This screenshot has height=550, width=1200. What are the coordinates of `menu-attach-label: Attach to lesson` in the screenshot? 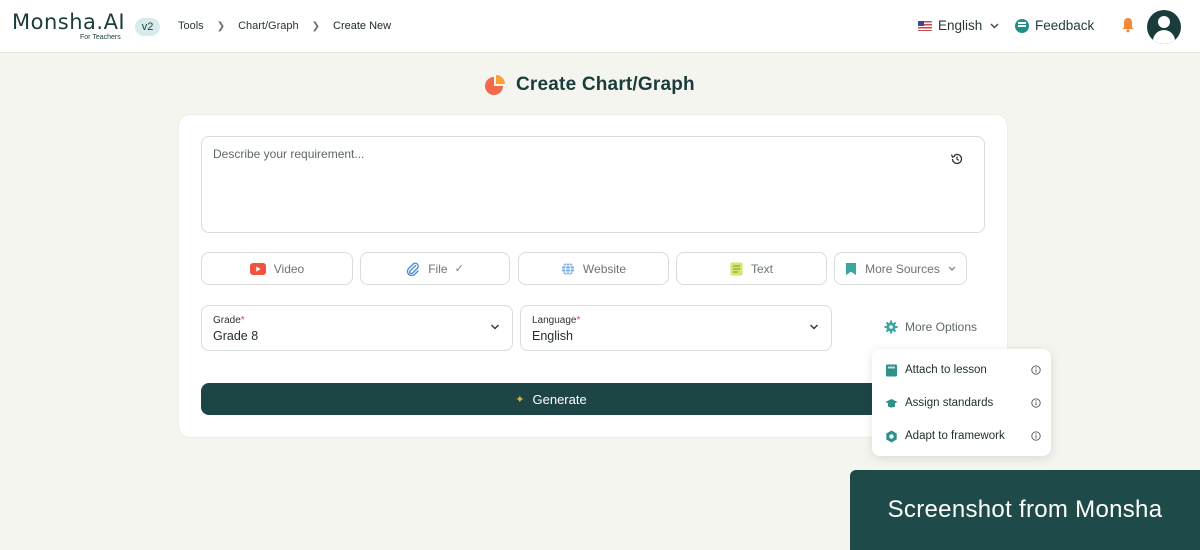 It's located at (946, 370).